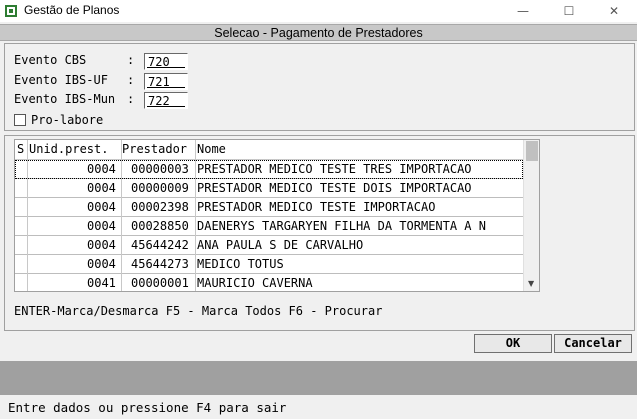 The width and height of the screenshot is (637, 419). I want to click on evento-ibs-mun-colon: :, so click(131, 99).